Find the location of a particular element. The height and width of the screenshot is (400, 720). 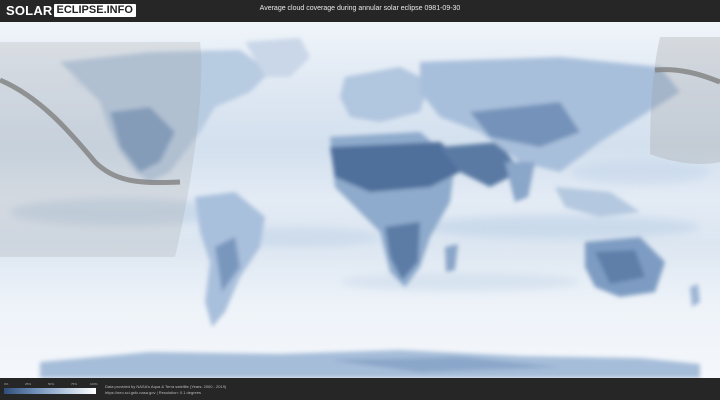

legend-ticks: 0% 25% 50% 75% 100% is located at coordinates (51, 384).